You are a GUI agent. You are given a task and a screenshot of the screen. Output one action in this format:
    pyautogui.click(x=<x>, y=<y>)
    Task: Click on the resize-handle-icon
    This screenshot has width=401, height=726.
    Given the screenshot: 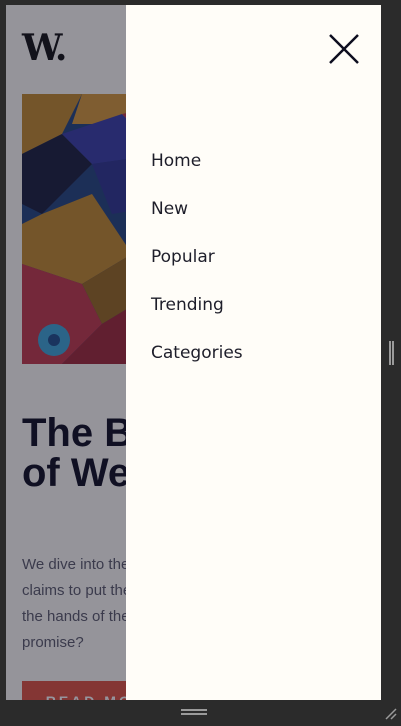 What is the action you would take?
    pyautogui.click(x=391, y=714)
    